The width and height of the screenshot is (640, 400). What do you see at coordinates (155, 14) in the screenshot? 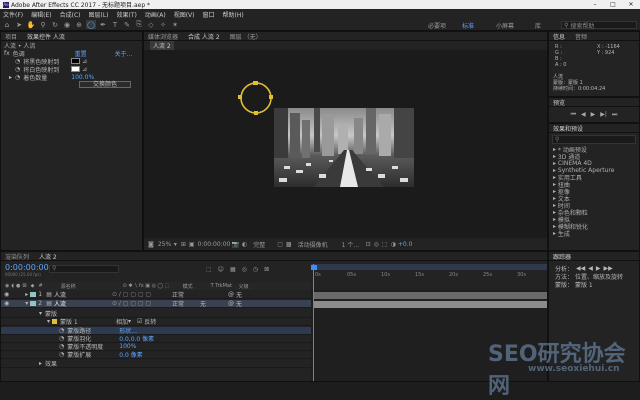
I see `menu-animation: 动画(A)` at bounding box center [155, 14].